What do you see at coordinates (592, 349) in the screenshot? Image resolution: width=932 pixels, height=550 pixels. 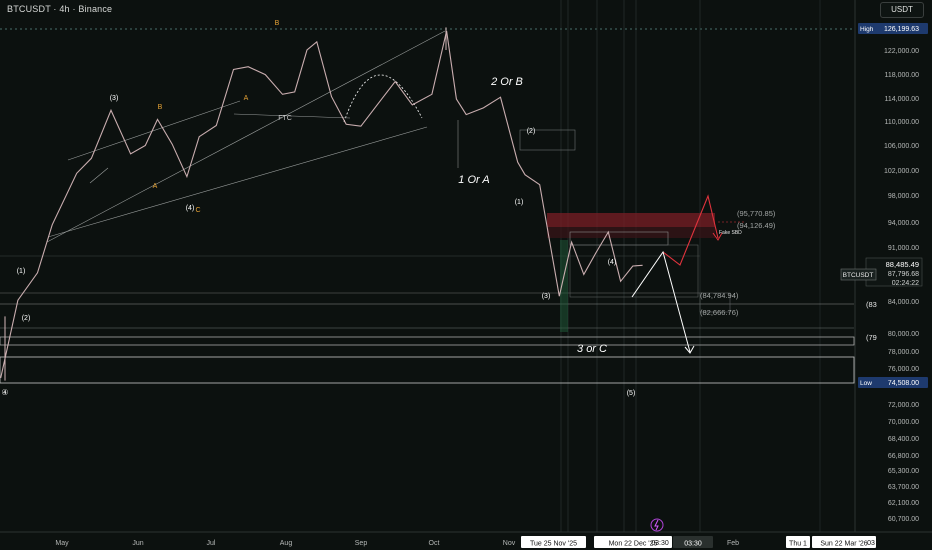 I see `wave-label-major: 3 or C` at bounding box center [592, 349].